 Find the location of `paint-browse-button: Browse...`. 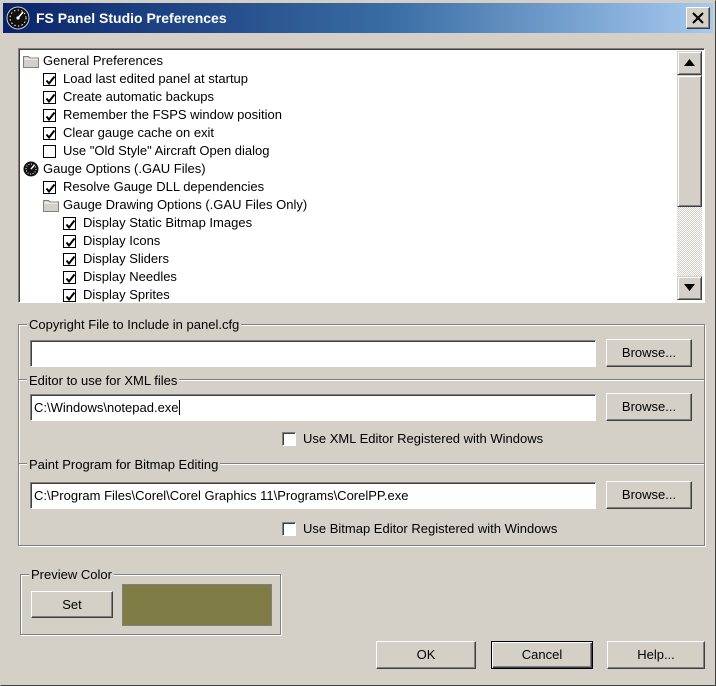

paint-browse-button: Browse... is located at coordinates (649, 495).